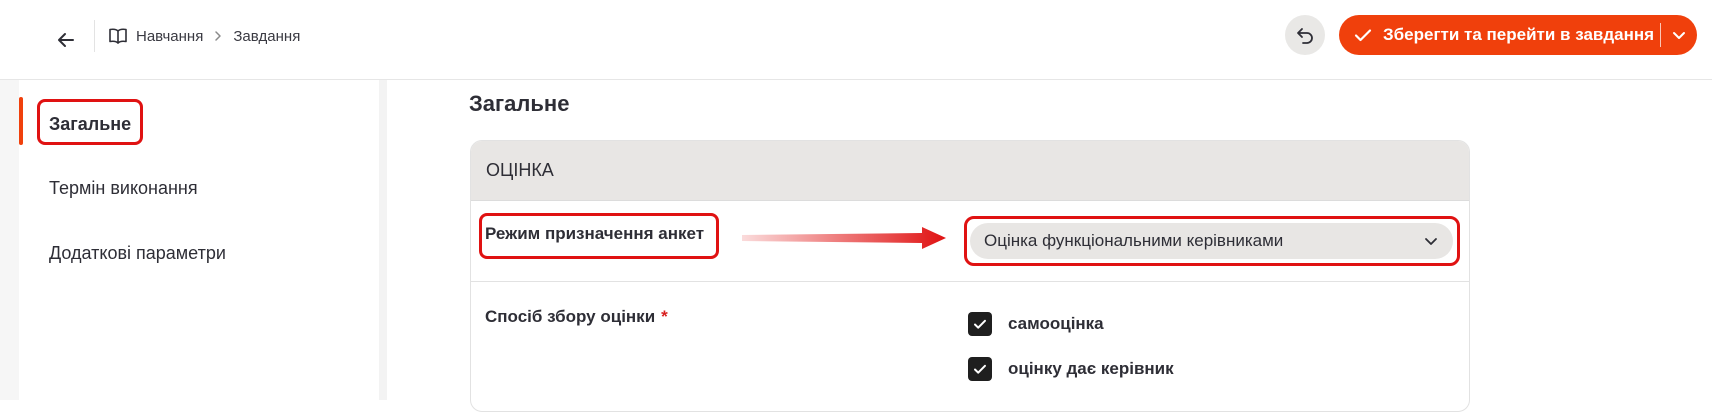 The height and width of the screenshot is (412, 1712). I want to click on checkbox-label: оцінку дає керівник, so click(1091, 368).